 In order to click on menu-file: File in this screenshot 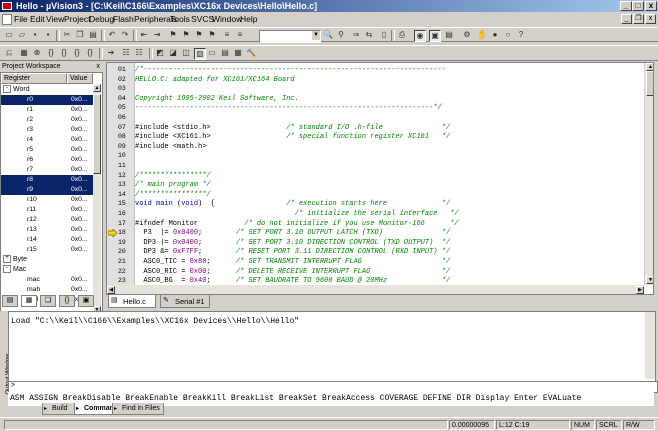, I will do `click(21, 19)`.